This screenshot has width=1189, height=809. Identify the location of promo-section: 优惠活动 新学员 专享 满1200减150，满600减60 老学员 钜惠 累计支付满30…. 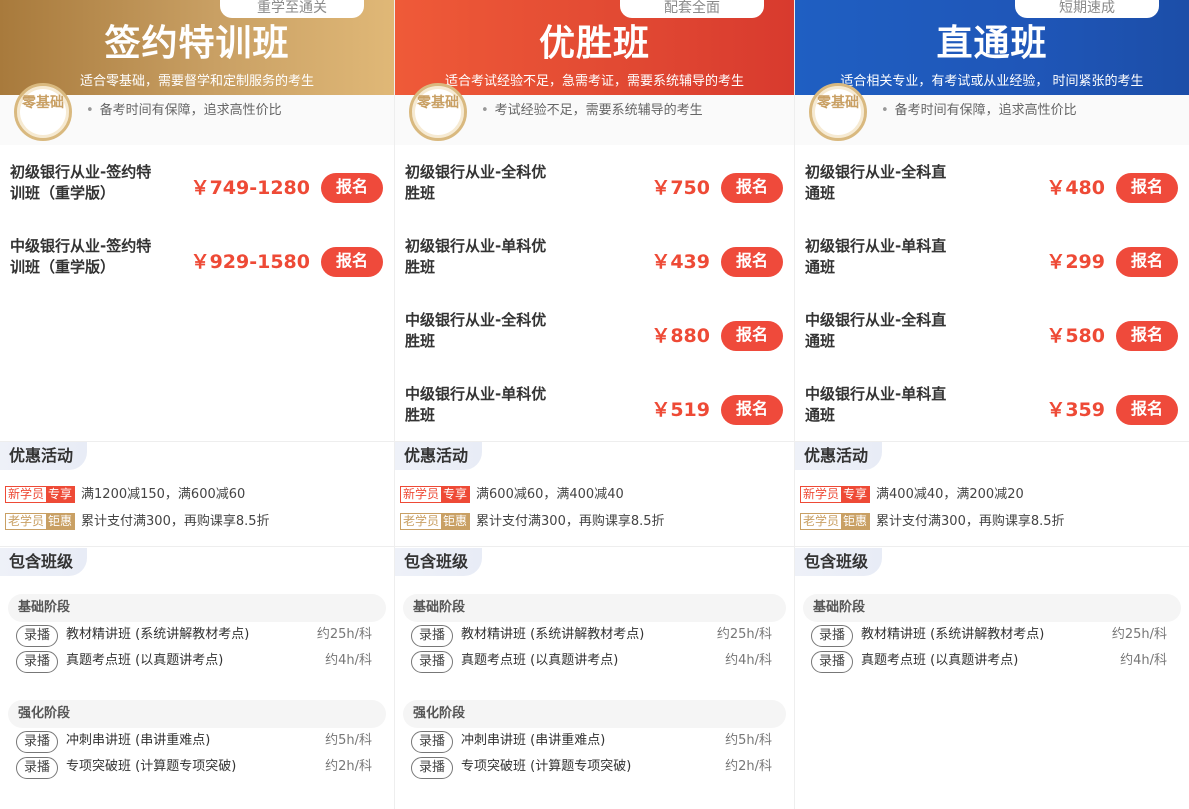
(197, 494).